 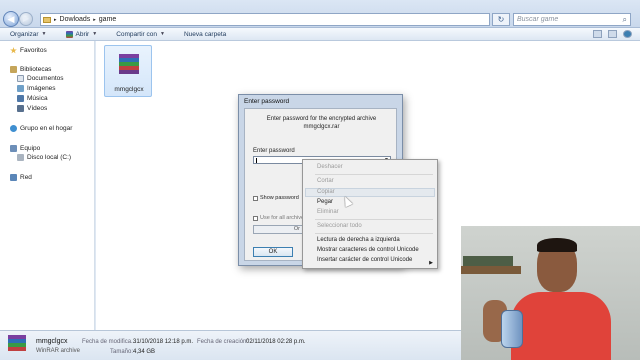 What do you see at coordinates (325, 181) in the screenshot?
I see `menu-item-cut: Cortar` at bounding box center [325, 181].